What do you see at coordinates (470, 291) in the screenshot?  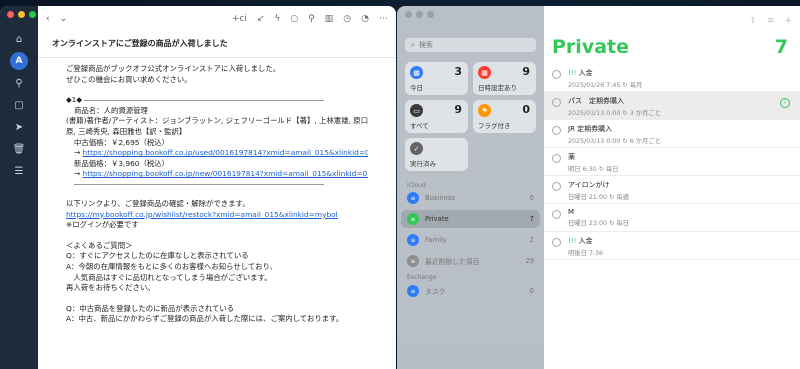 I see `list-item: ≡ タスク 0` at bounding box center [470, 291].